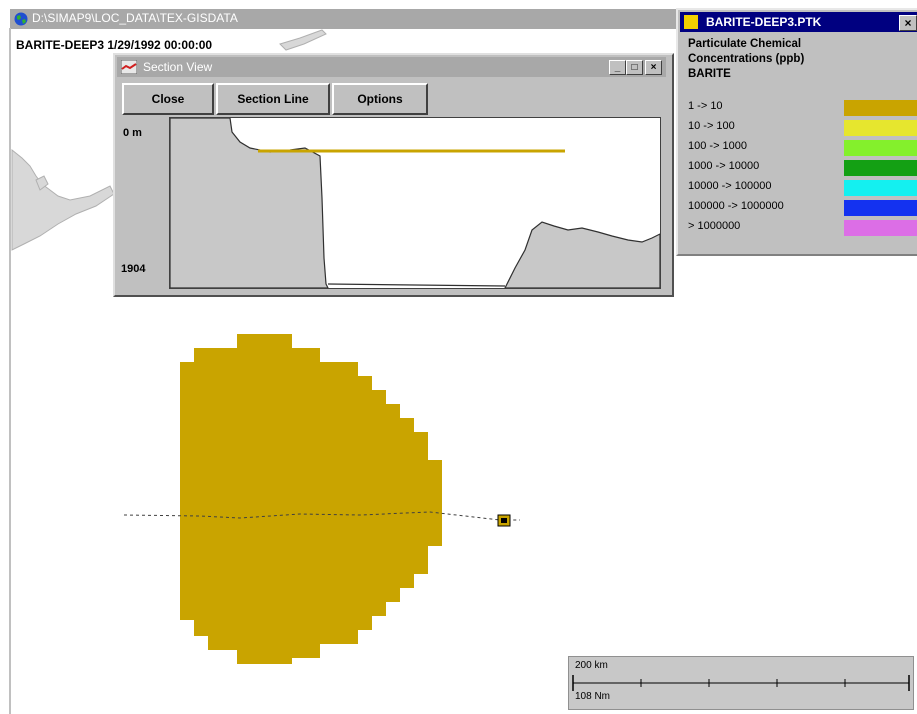 The width and height of the screenshot is (917, 714). Describe the element at coordinates (908, 23) in the screenshot. I see `legend-close-button: ×` at that location.